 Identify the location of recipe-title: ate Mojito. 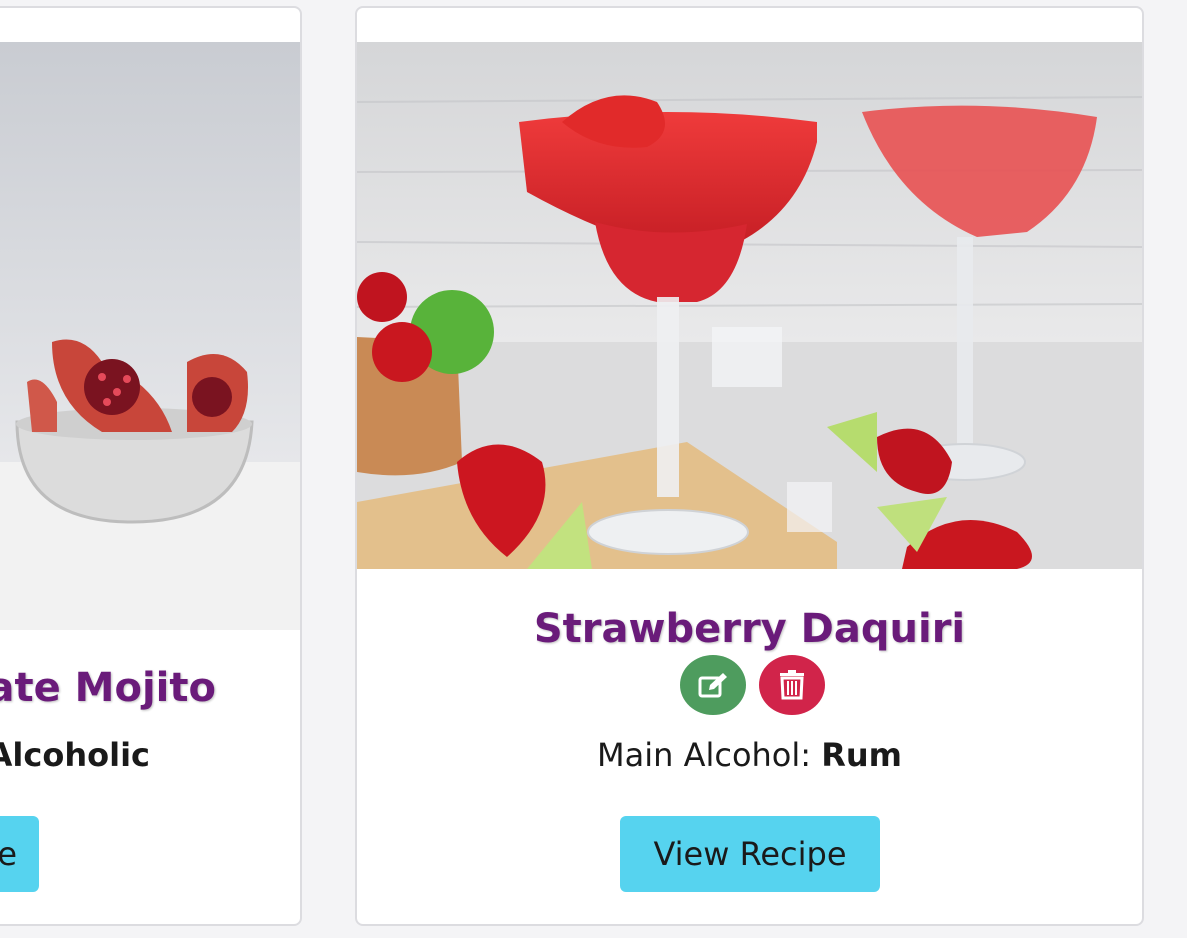
(108, 688).